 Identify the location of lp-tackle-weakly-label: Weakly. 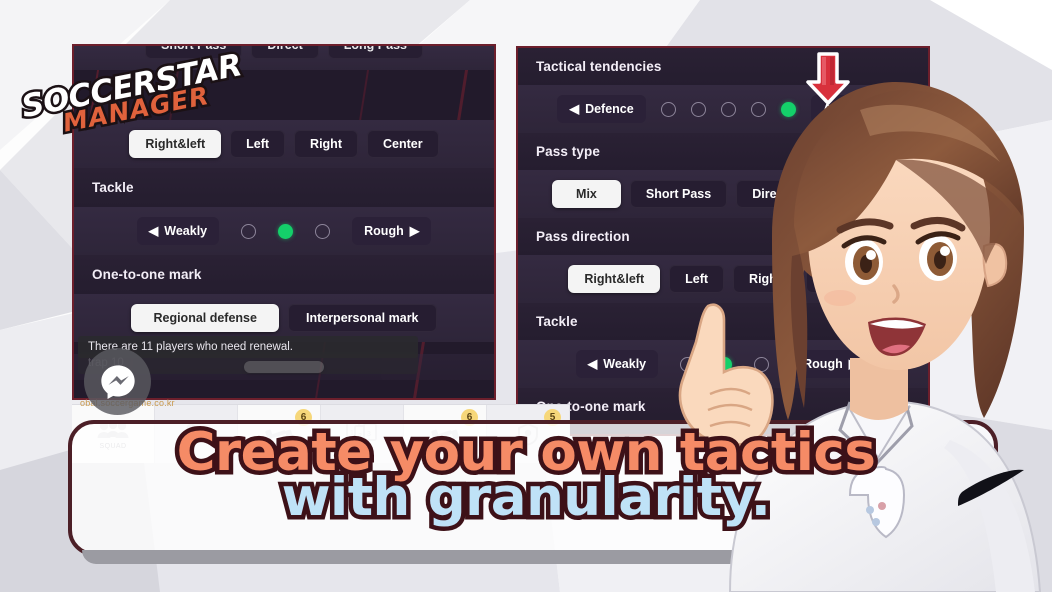
(186, 230).